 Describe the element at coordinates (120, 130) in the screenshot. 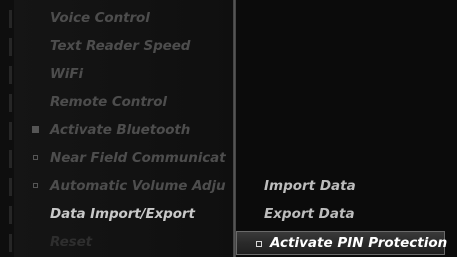

I see `menu-item-label: Activate Bluetooth` at that location.